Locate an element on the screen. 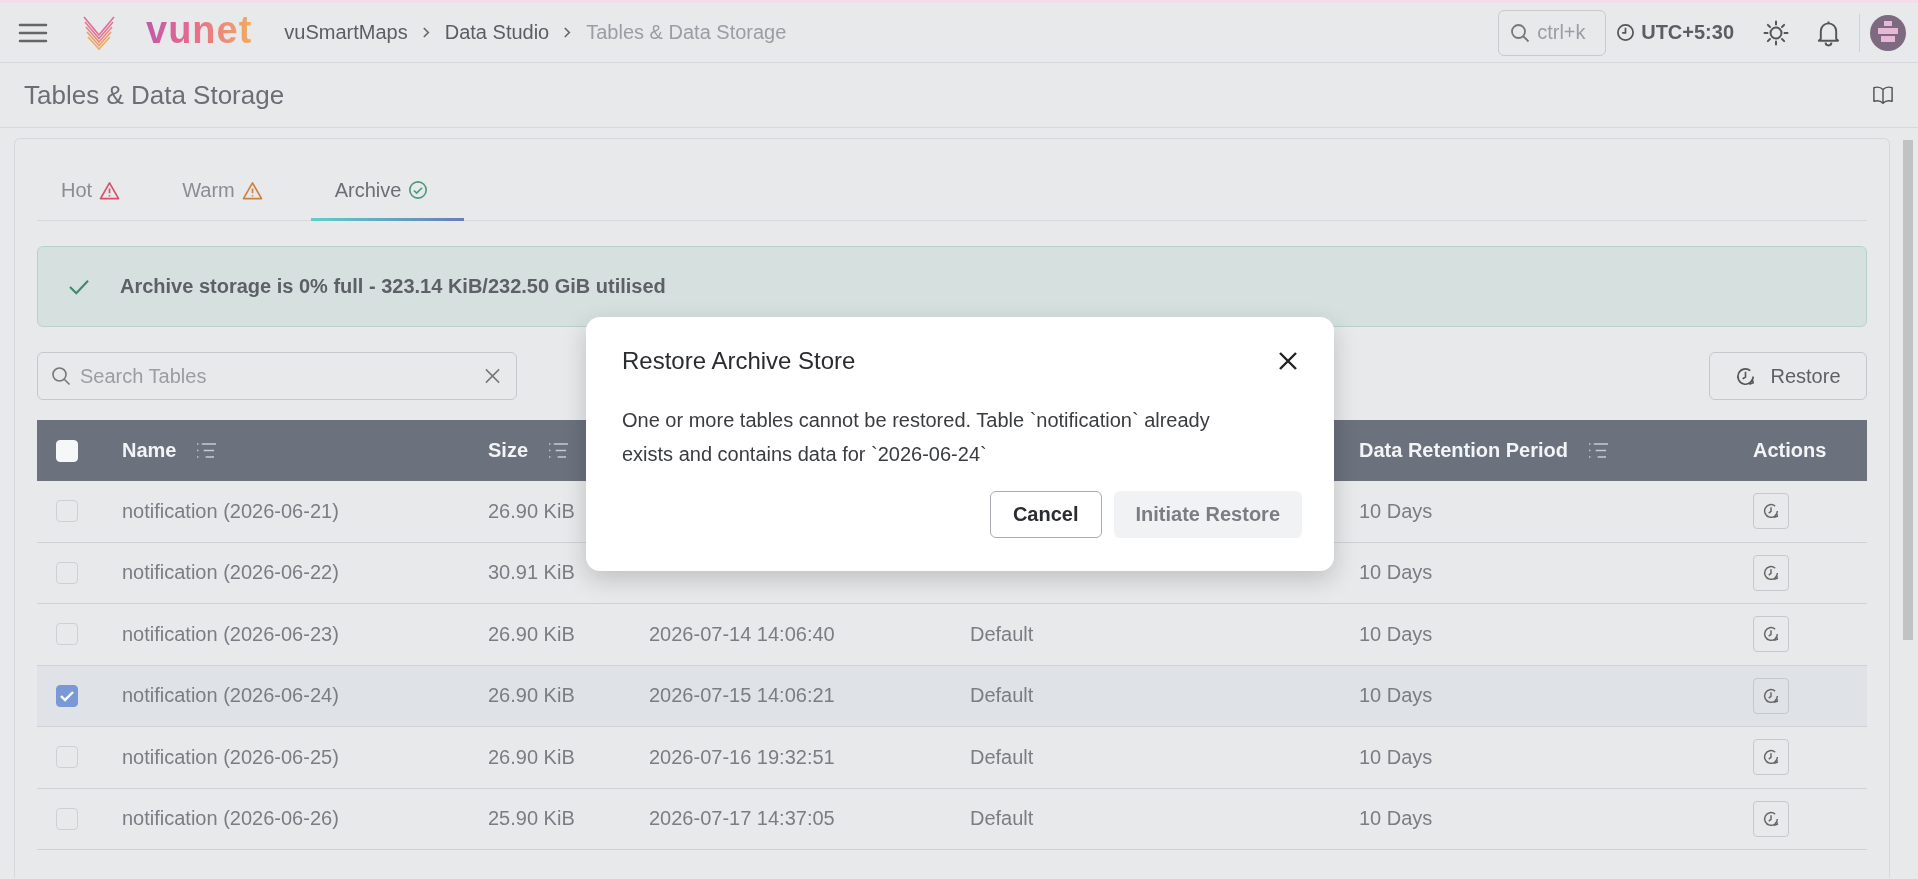 This screenshot has width=1918, height=879. table-row: notification (2026-06-23) 26.90 KiB 2026-07-14 14:06:40 Default 10 Days is located at coordinates (952, 635).